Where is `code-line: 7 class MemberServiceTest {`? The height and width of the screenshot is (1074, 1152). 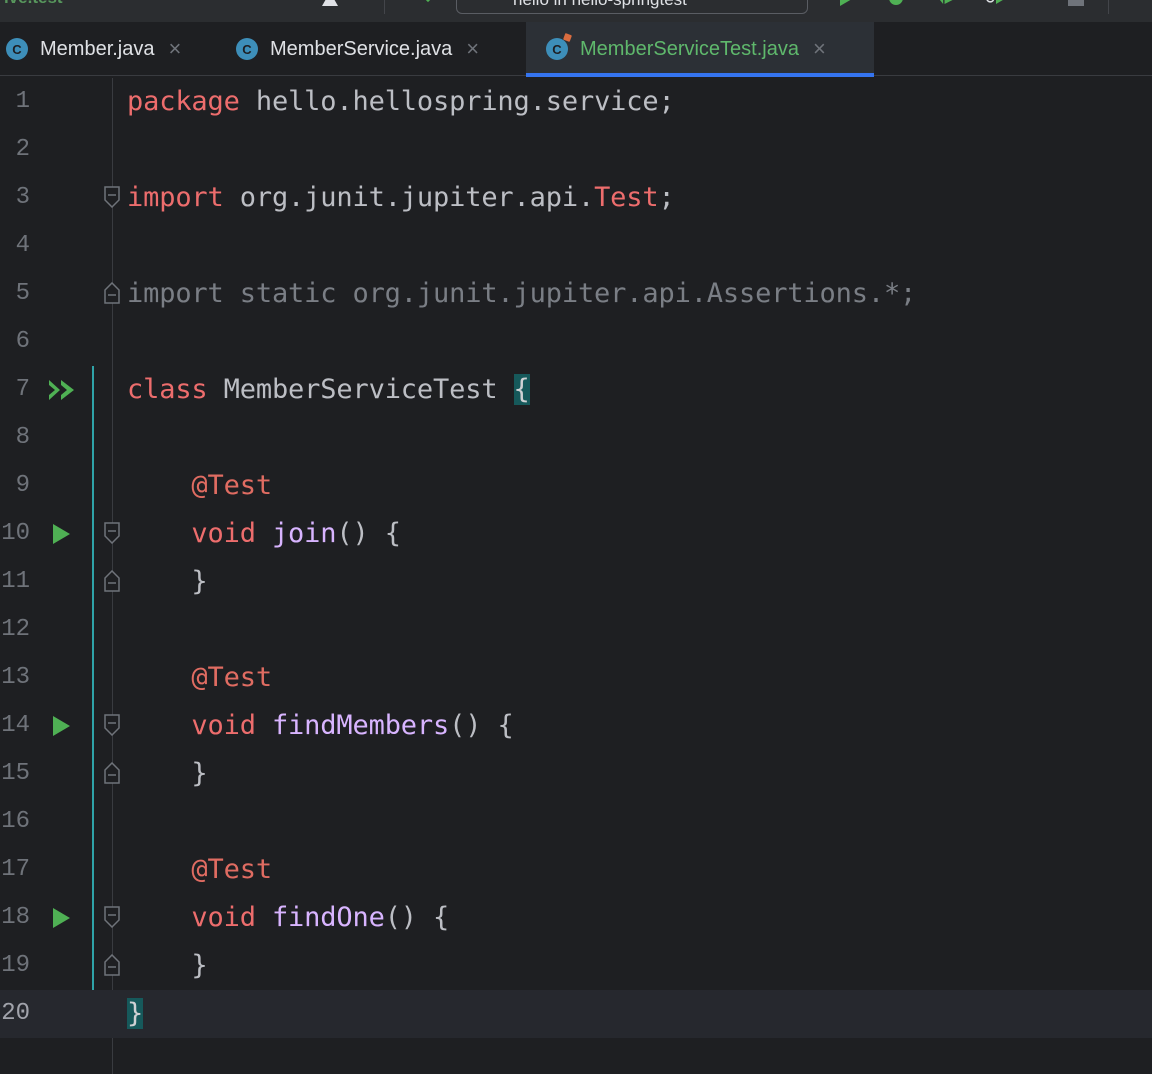
code-line: 7 class MemberServiceTest { is located at coordinates (576, 390).